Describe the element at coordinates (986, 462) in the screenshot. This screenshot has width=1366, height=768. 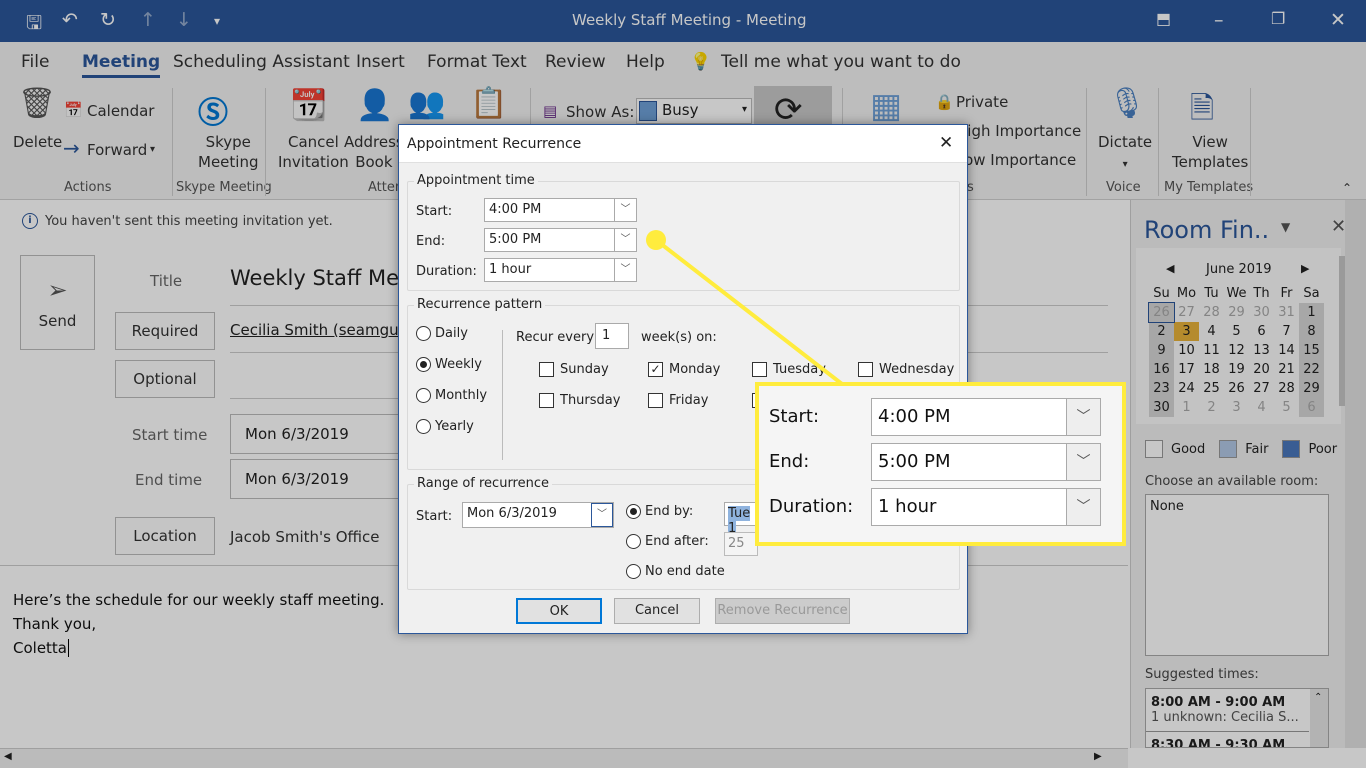
I see `callout-end-dropdown: 5:00 PM ﹀` at that location.